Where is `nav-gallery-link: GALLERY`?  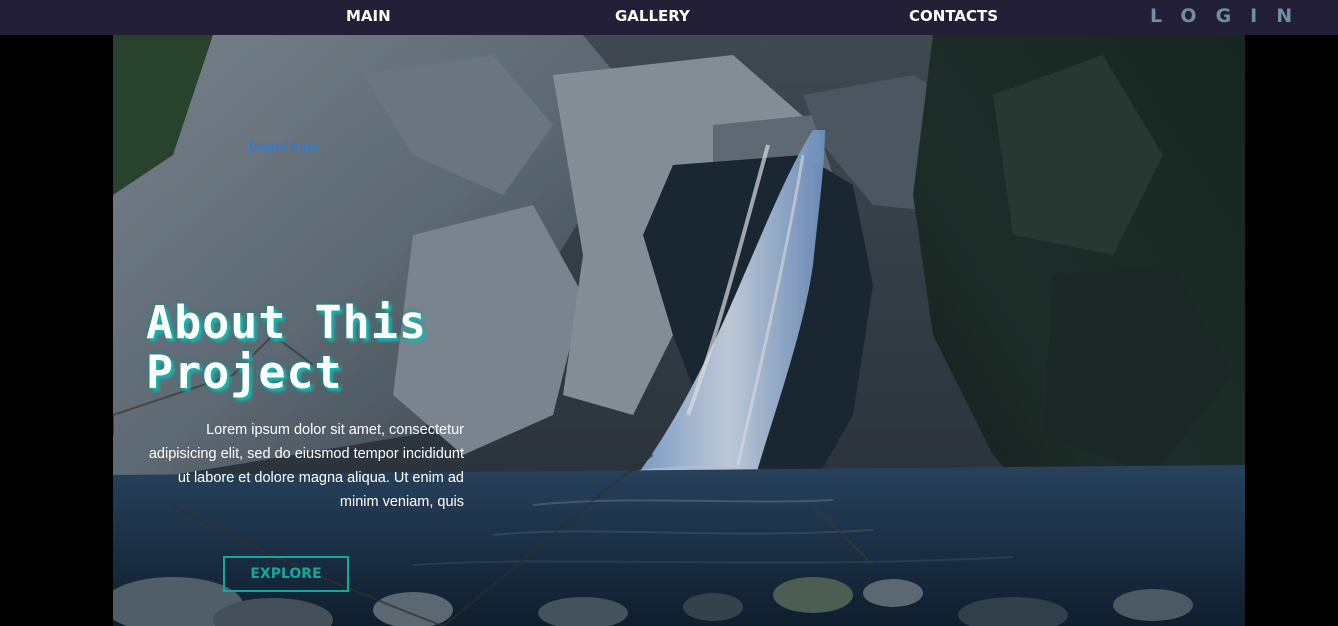
nav-gallery-link: GALLERY is located at coordinates (652, 16).